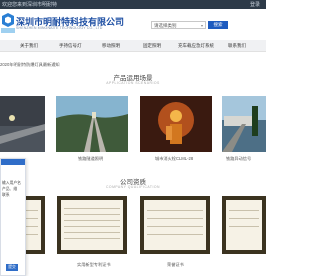 This screenshot has height=276, width=320. Describe the element at coordinates (152, 46) in the screenshot. I see `nav-item-fixed-lighting: 固定照明` at that location.